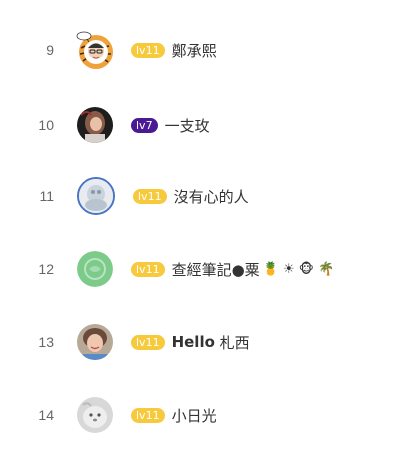  I want to click on list-item: 13 lv11 Hello 札西, so click(200, 342).